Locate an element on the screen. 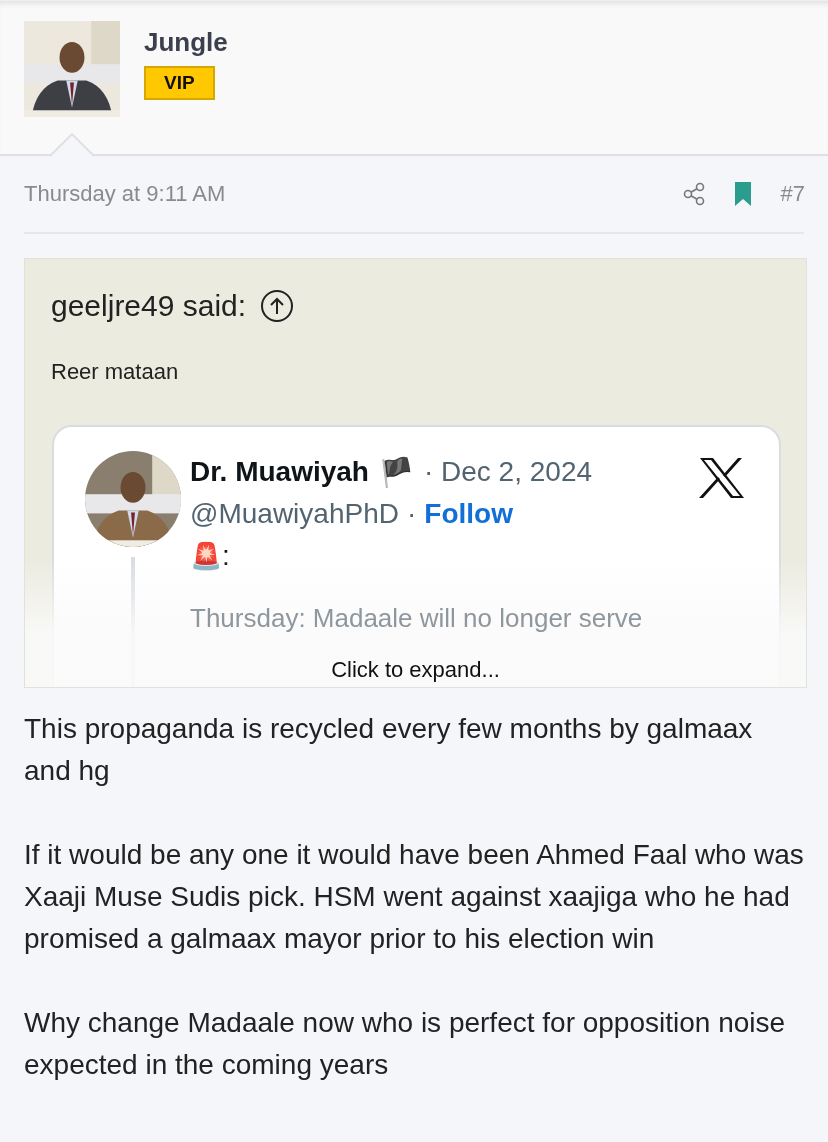 The height and width of the screenshot is (1142, 828). colon: : is located at coordinates (226, 556).